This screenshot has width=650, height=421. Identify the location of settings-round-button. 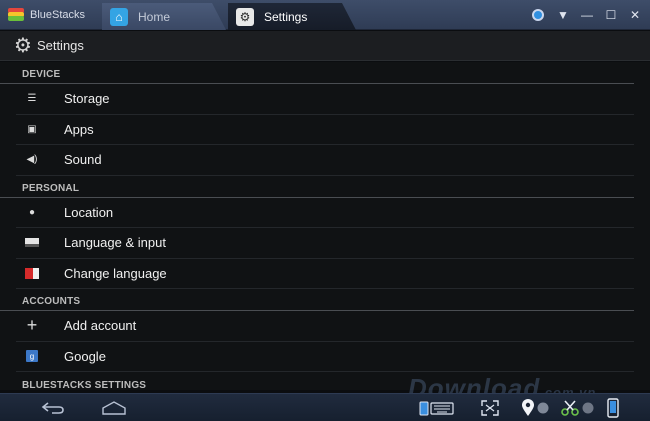
(588, 408).